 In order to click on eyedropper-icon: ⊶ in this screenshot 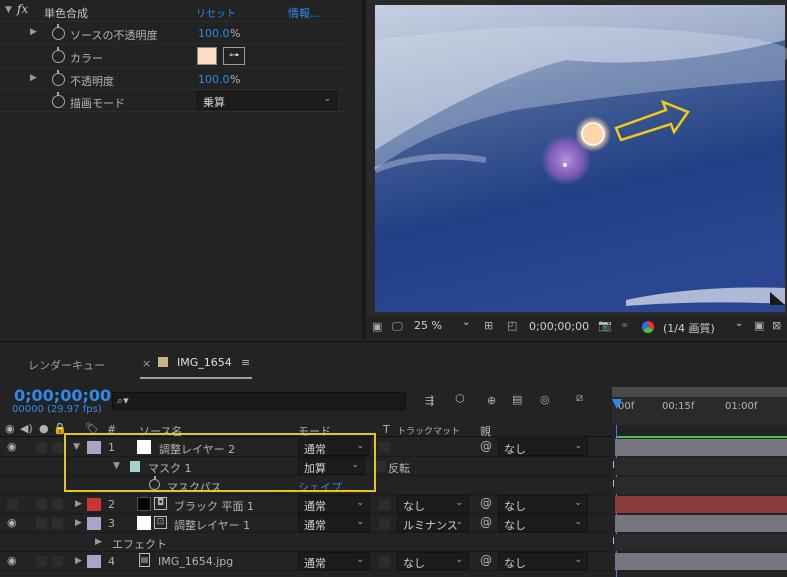, I will do `click(234, 56)`.